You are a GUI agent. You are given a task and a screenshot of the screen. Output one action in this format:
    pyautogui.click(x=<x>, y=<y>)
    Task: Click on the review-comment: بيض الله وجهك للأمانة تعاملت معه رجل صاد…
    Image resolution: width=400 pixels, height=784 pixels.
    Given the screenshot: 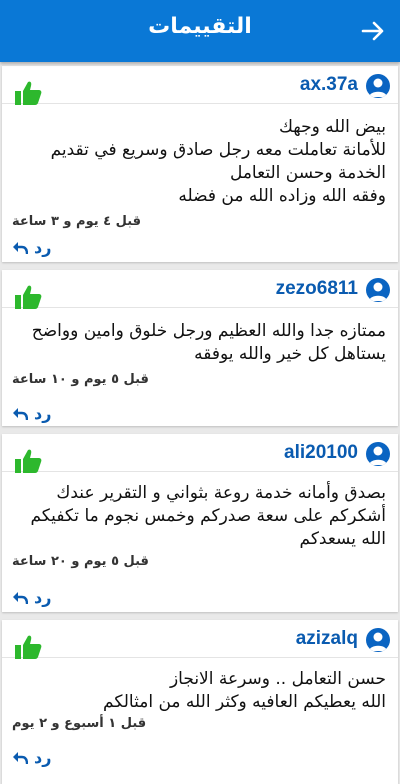 What is the action you would take?
    pyautogui.click(x=218, y=161)
    